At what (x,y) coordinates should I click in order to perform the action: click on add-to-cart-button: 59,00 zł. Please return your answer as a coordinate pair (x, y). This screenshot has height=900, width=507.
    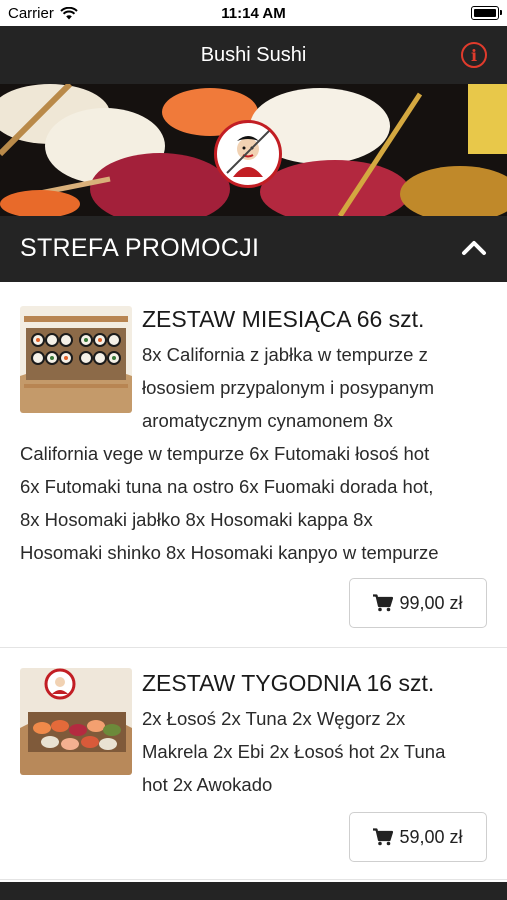
    Looking at the image, I should click on (418, 837).